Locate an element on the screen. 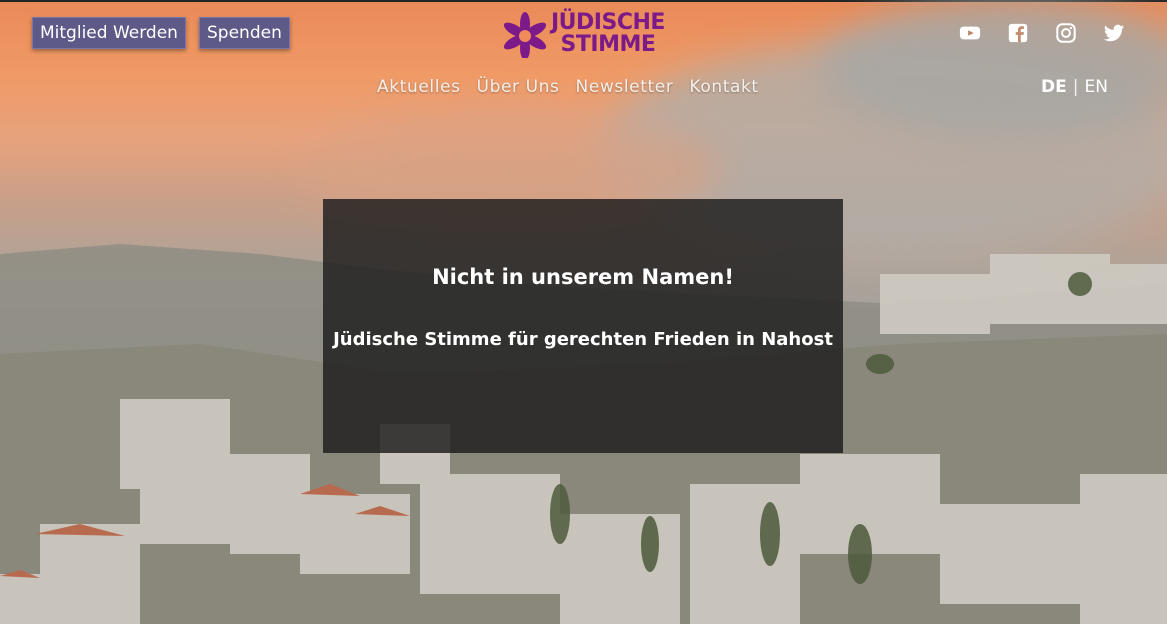 Image resolution: width=1167 pixels, height=624 pixels. star-flower-icon is located at coordinates (525, 35).